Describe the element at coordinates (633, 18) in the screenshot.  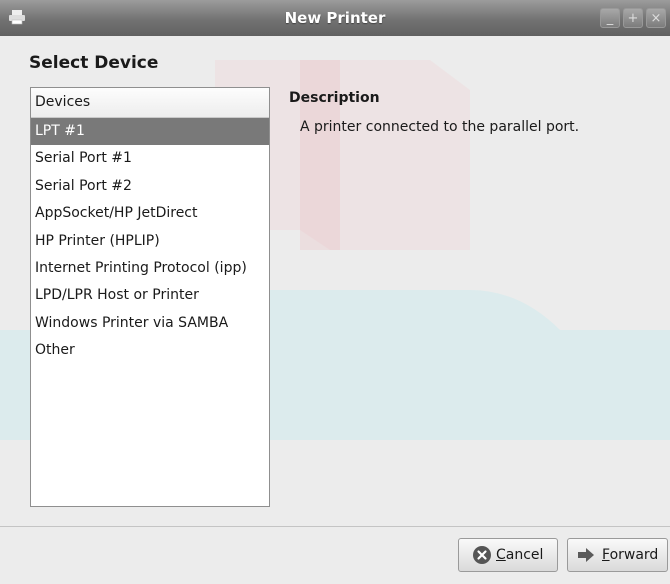
I see `maximize-button: +` at that location.